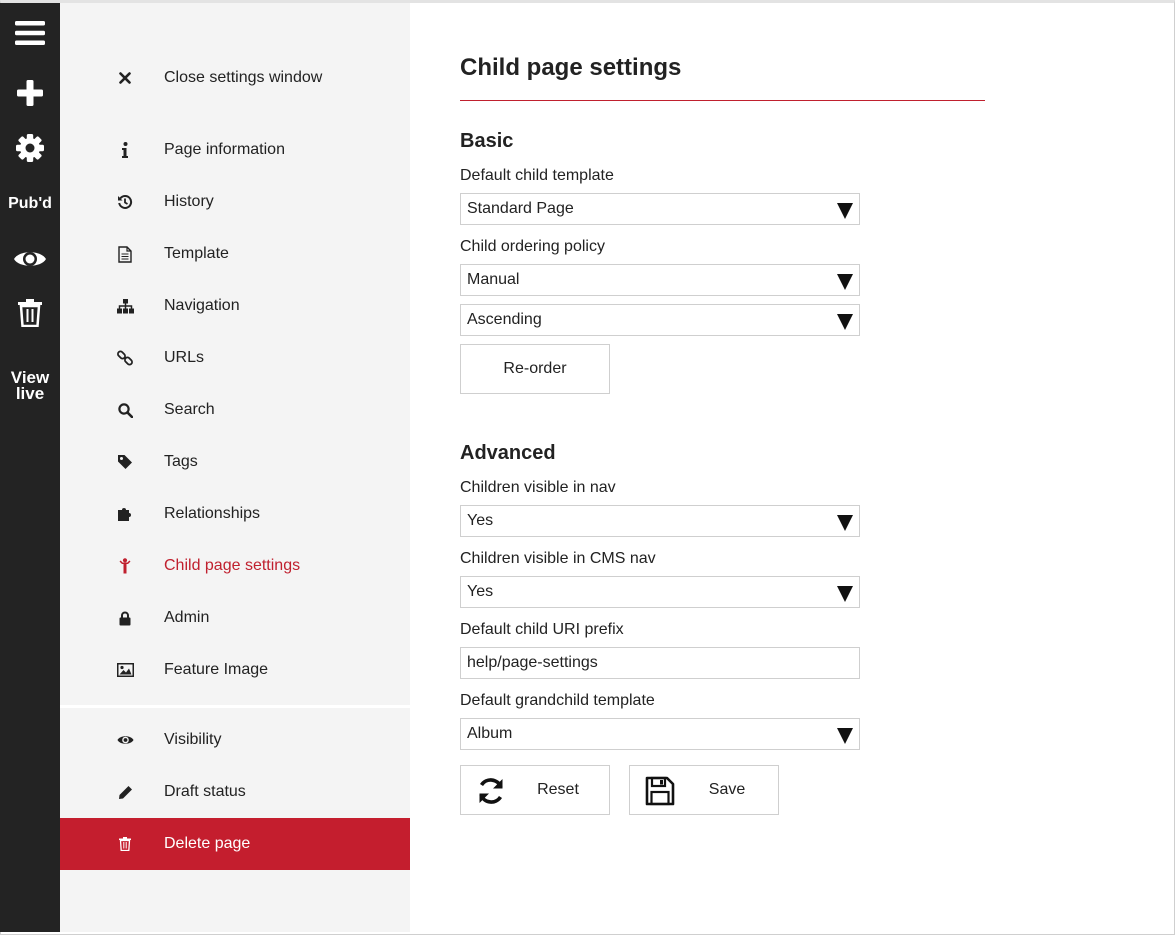  Describe the element at coordinates (704, 790) in the screenshot. I see `save-button: Save` at that location.